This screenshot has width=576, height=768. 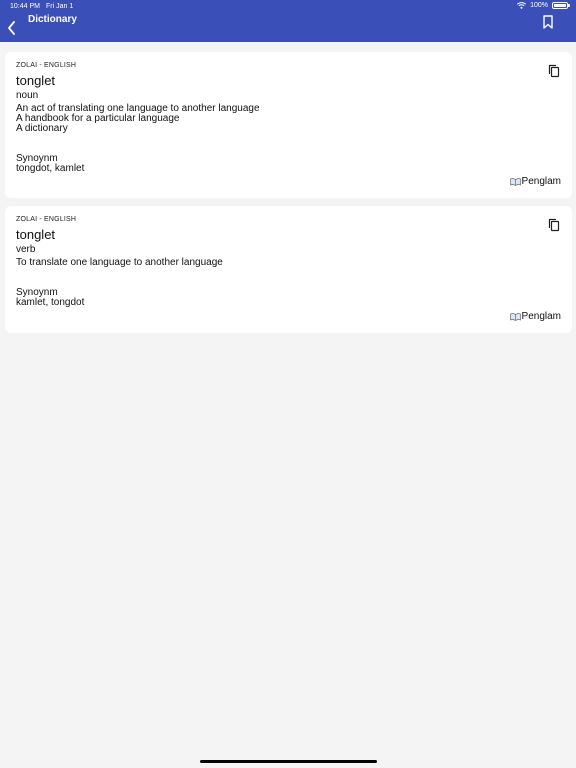 I want to click on home-indicator, so click(x=288, y=761).